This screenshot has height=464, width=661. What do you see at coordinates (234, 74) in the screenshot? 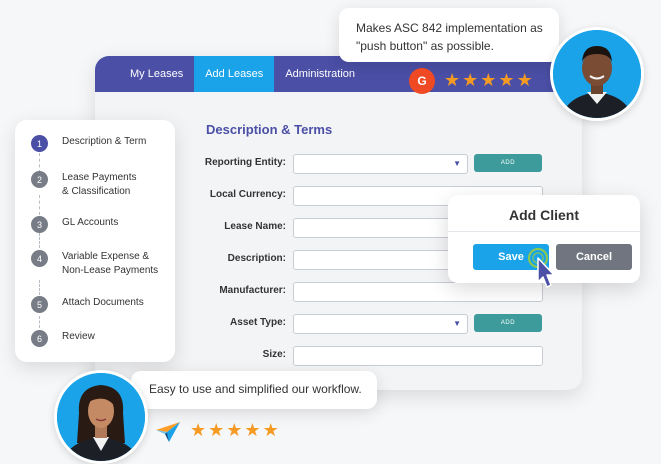
I see `tab-add-leases: Add Leases` at bounding box center [234, 74].